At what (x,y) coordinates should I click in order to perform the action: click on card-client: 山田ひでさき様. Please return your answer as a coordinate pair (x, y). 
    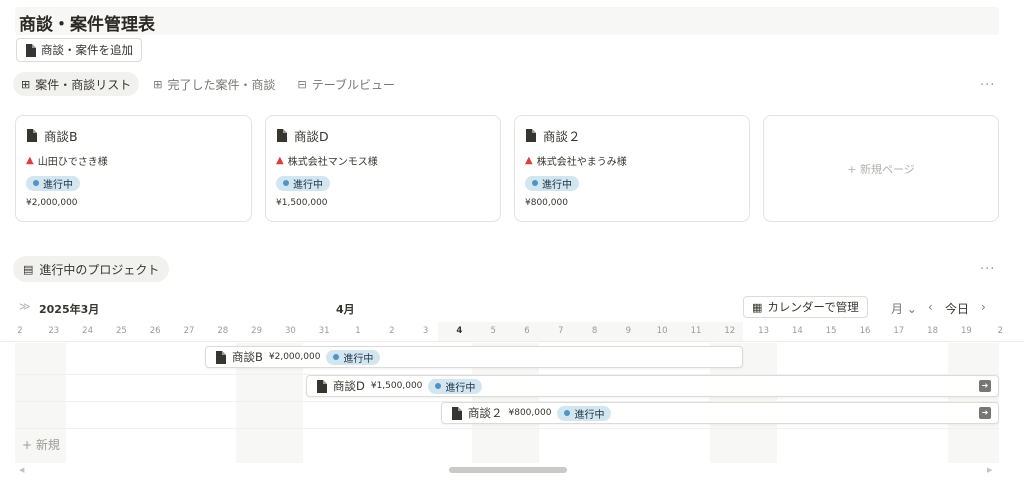
    Looking at the image, I should click on (72, 162).